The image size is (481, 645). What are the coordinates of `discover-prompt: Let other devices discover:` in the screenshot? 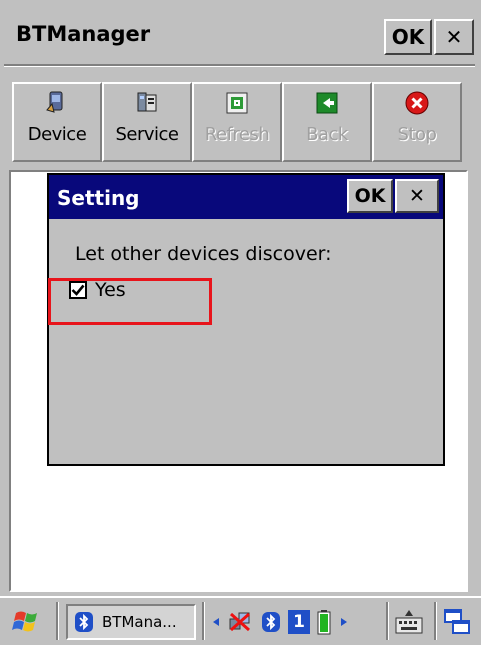 It's located at (203, 254).